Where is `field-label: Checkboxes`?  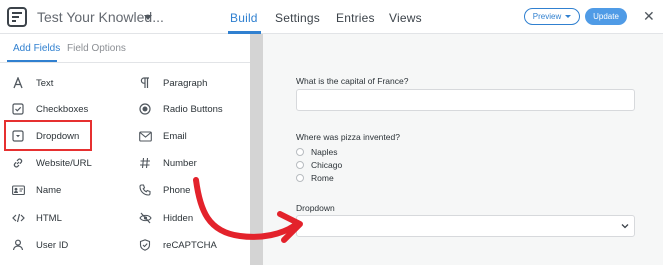 field-label: Checkboxes is located at coordinates (62, 109).